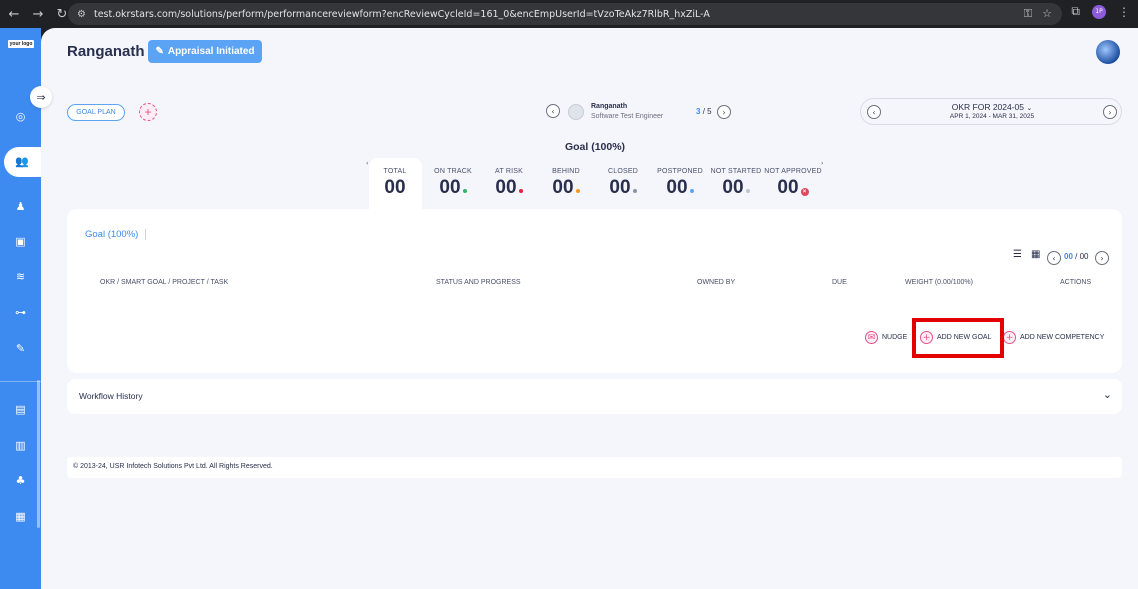  What do you see at coordinates (20, 516) in the screenshot?
I see `analytics-icon: ▦` at bounding box center [20, 516].